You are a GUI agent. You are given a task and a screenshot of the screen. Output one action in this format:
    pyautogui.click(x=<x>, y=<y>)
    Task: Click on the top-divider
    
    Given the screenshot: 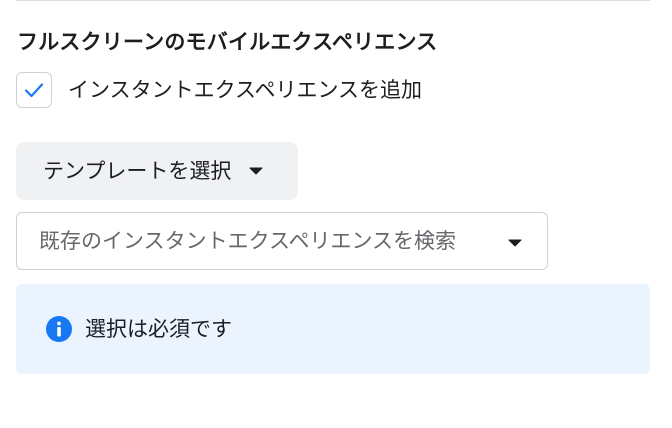 What is the action you would take?
    pyautogui.click(x=333, y=0)
    